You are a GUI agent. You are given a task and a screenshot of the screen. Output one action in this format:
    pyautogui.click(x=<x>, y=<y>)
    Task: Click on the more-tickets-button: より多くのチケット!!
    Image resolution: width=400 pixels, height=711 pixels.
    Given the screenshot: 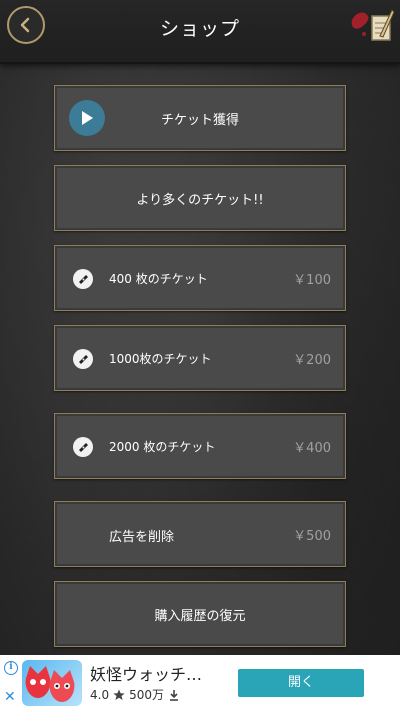 What is the action you would take?
    pyautogui.click(x=200, y=198)
    